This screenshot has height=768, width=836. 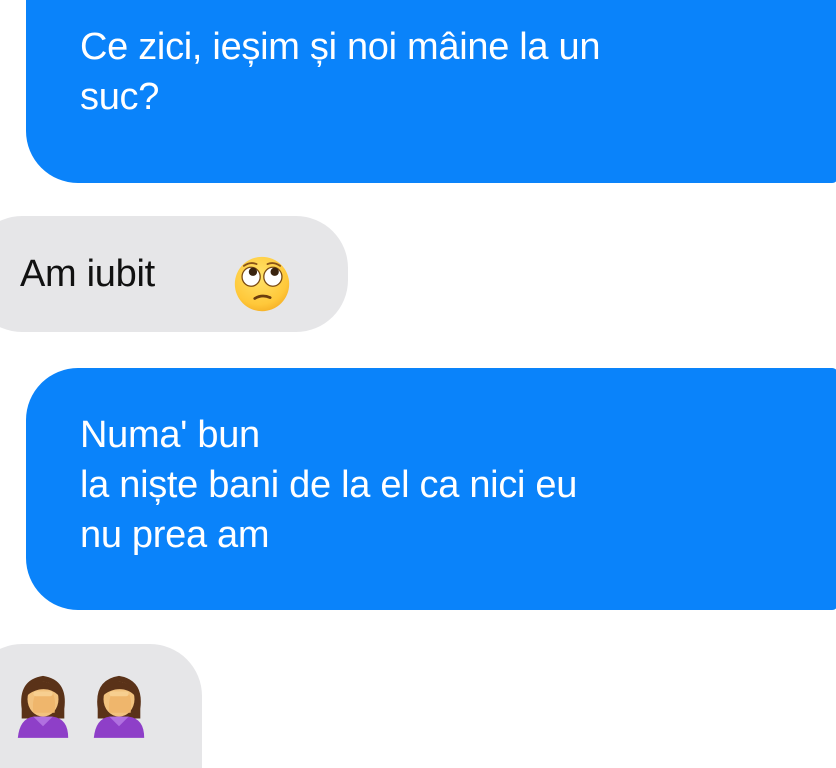 I want to click on message-text-line: la niște bani de la el ca nici eu, so click(x=329, y=485).